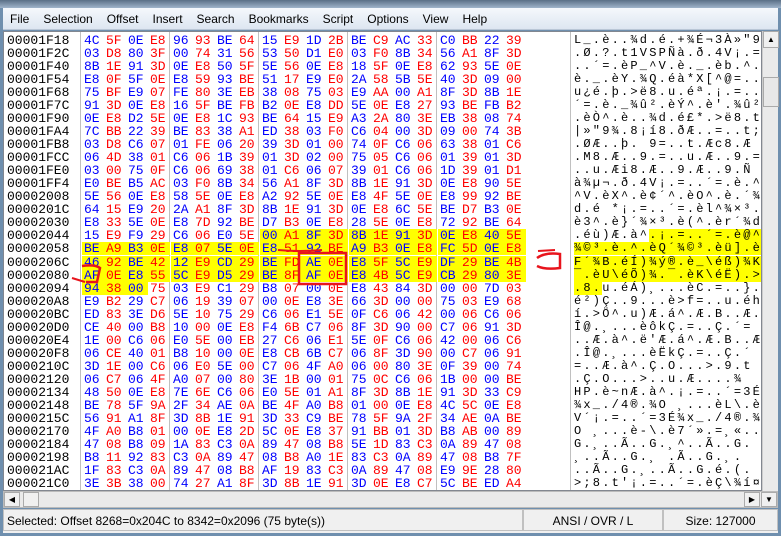 The width and height of the screenshot is (781, 536). What do you see at coordinates (390, 499) in the screenshot?
I see `horizontal-scrollbar: ◀ ▶ ▼` at bounding box center [390, 499].